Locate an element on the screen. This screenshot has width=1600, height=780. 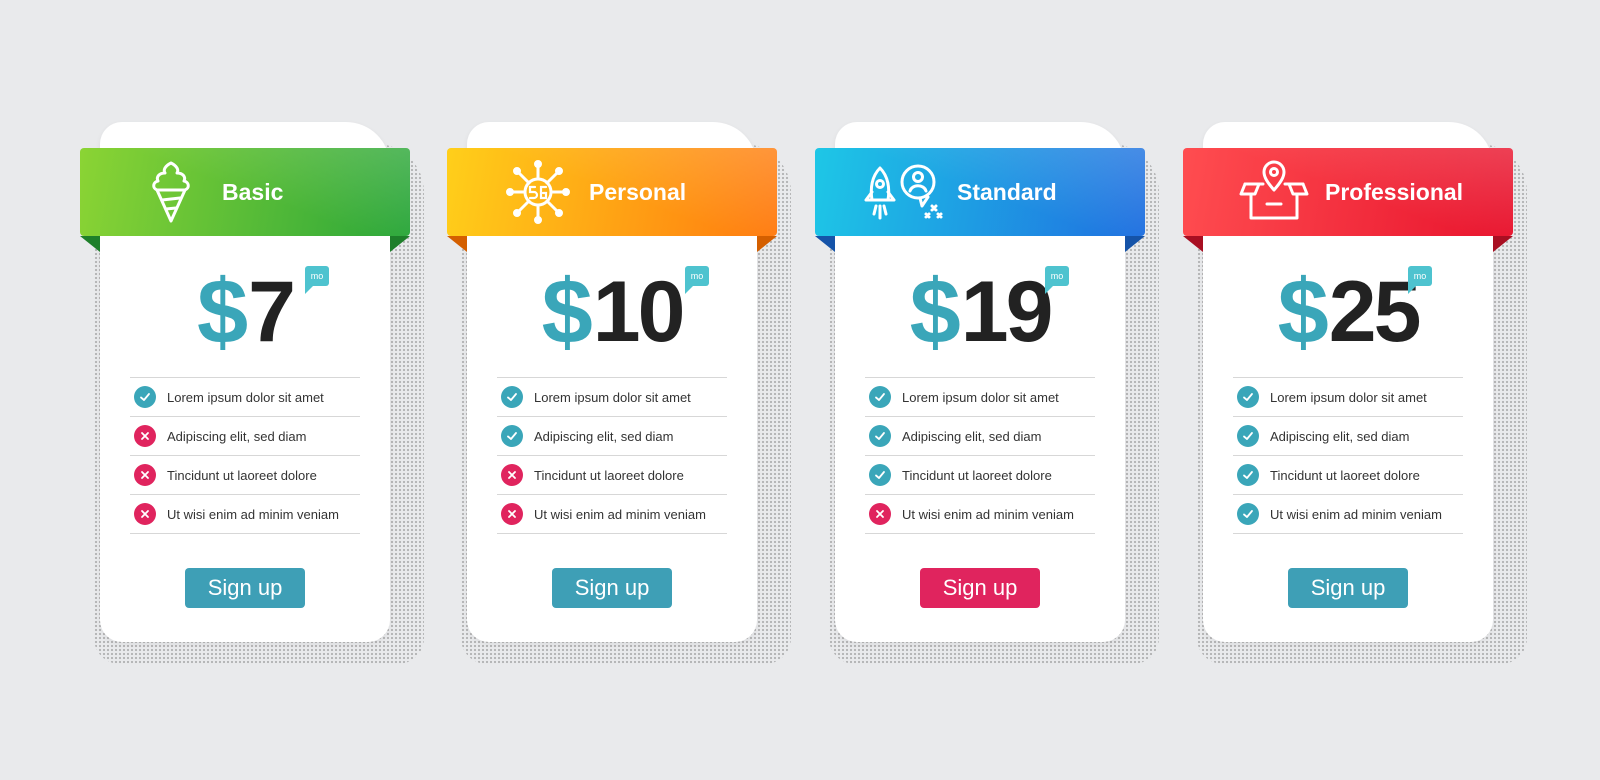
ice-cream-icon is located at coordinates (171, 192).